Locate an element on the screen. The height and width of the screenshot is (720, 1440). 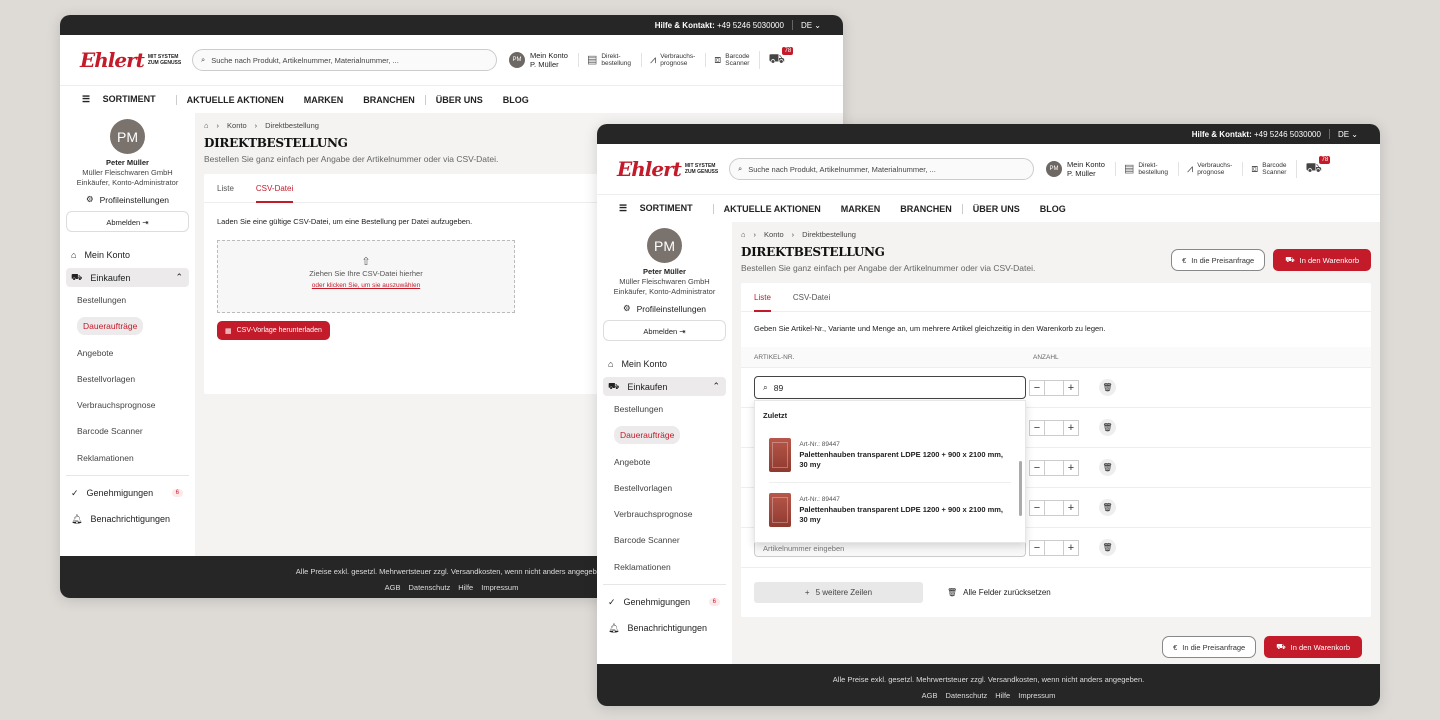
footer-impressum: Impressum is located at coordinates (1036, 695).